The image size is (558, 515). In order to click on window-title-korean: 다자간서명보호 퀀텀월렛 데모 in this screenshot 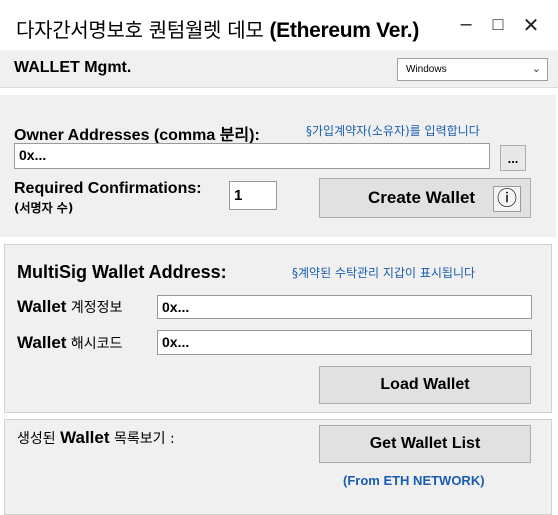, I will do `click(143, 30)`.